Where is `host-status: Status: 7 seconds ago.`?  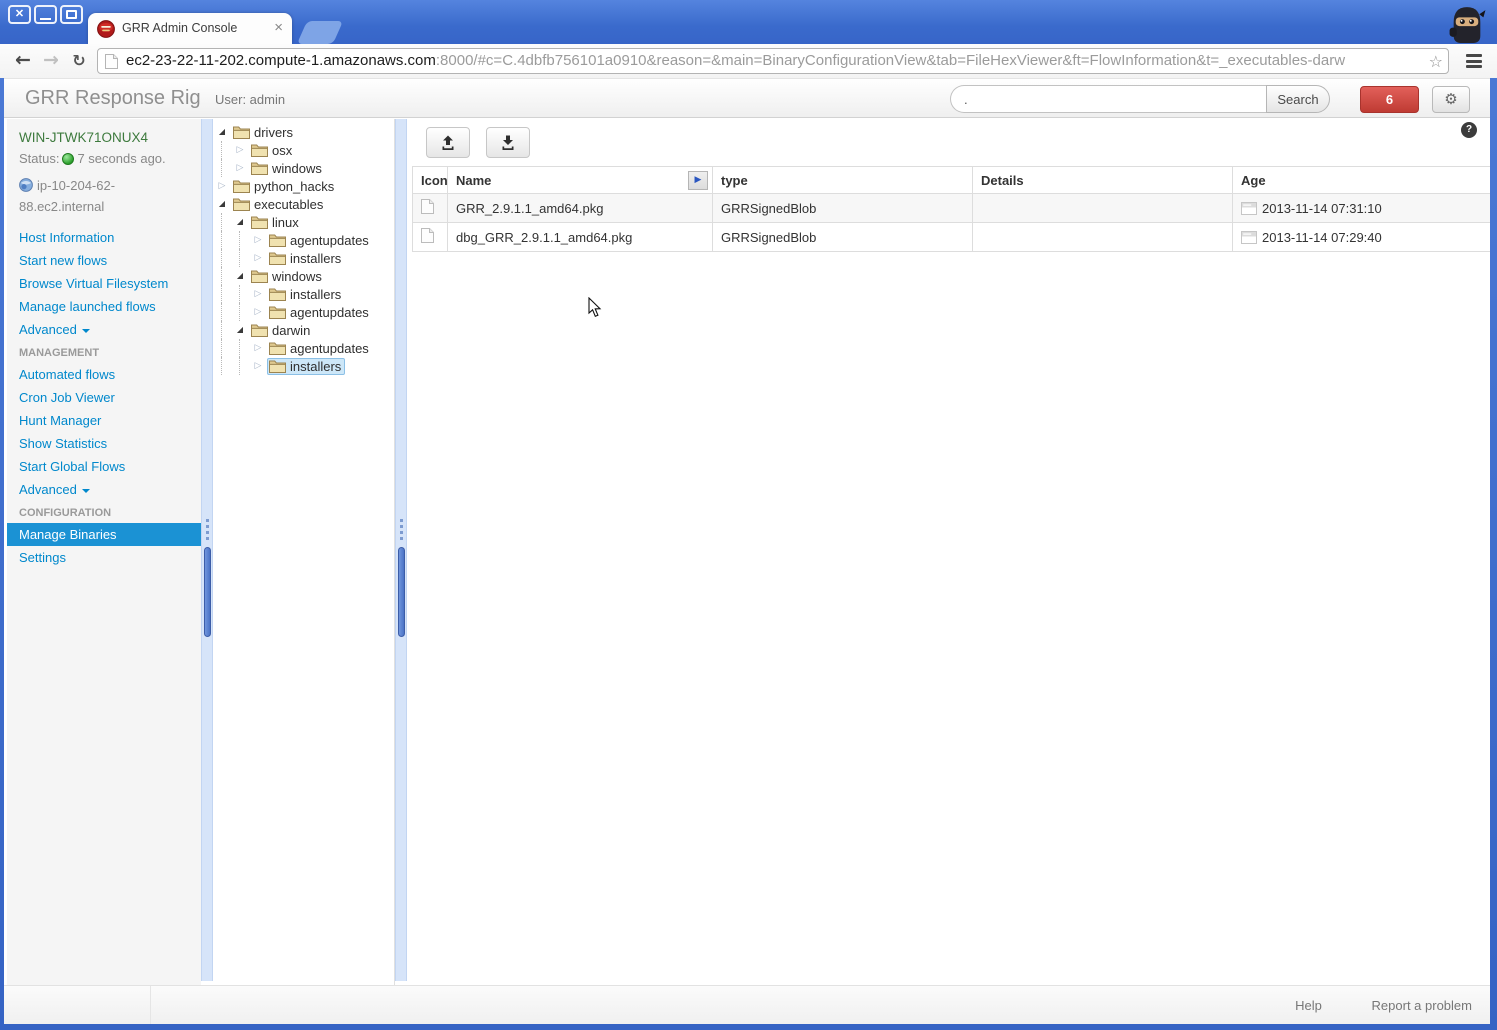
host-status: Status: 7 seconds ago. is located at coordinates (107, 159).